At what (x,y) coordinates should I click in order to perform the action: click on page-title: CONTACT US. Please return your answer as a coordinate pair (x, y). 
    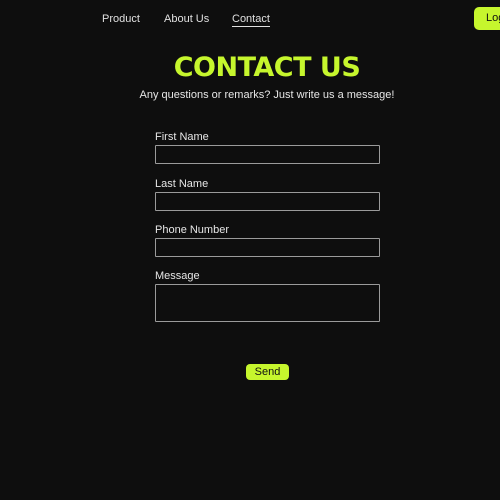
    Looking at the image, I should click on (267, 67).